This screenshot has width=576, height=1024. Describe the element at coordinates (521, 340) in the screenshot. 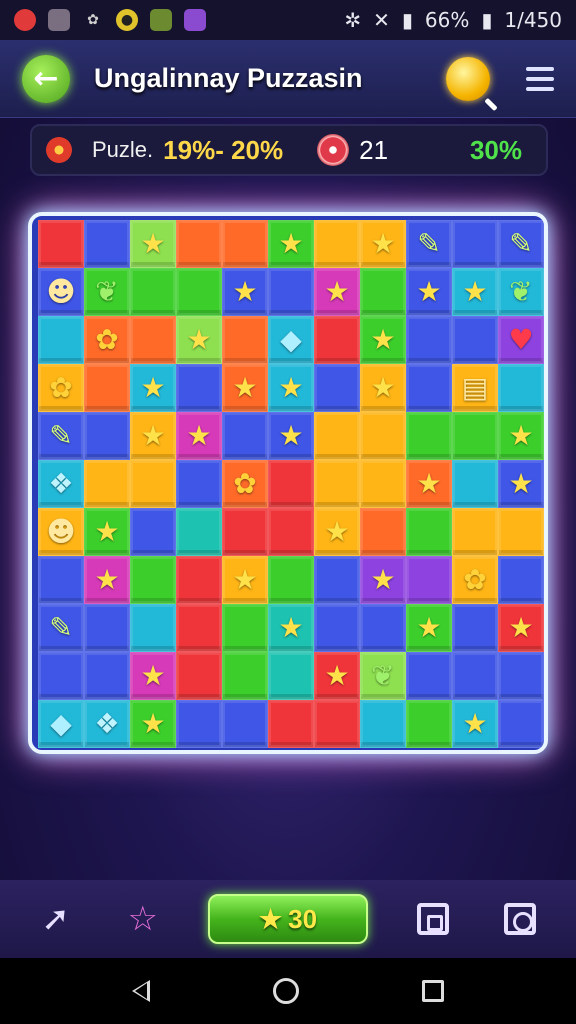

I see `board-tile: ♥` at that location.